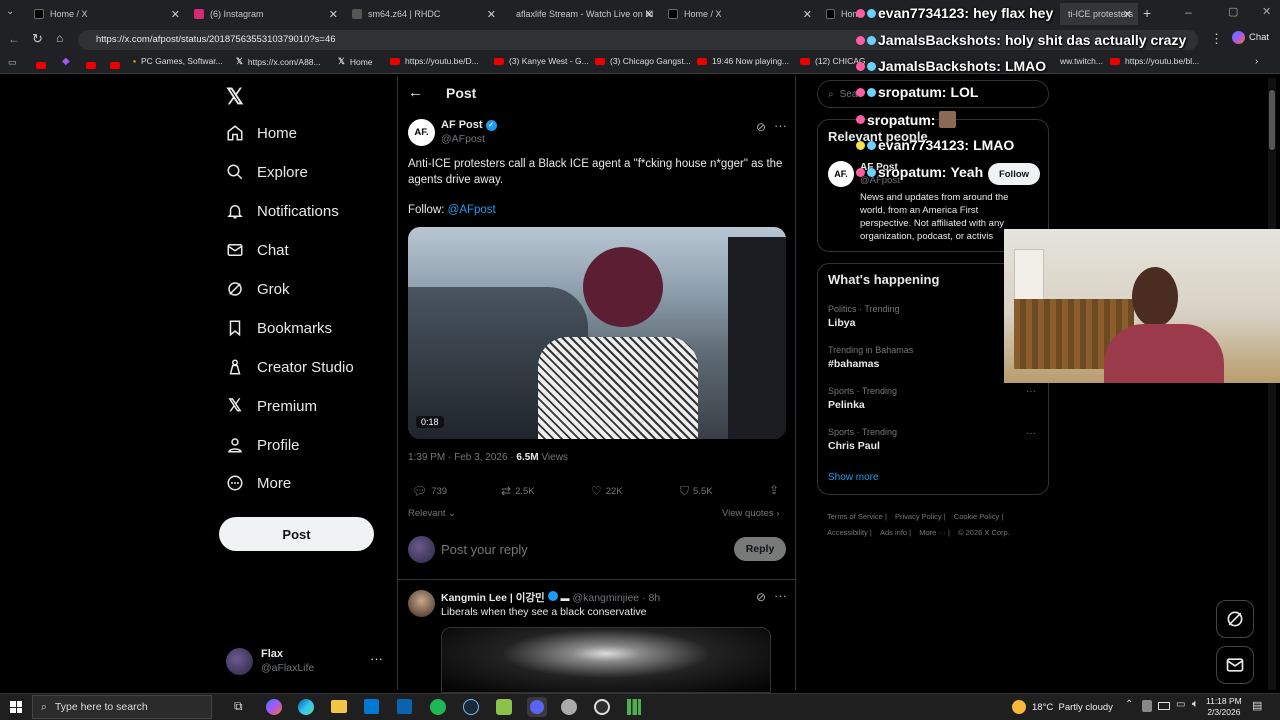 Image resolution: width=1280 pixels, height=720 pixels. What do you see at coordinates (37, 39) in the screenshot?
I see `reload-icon: ↻` at bounding box center [37, 39].